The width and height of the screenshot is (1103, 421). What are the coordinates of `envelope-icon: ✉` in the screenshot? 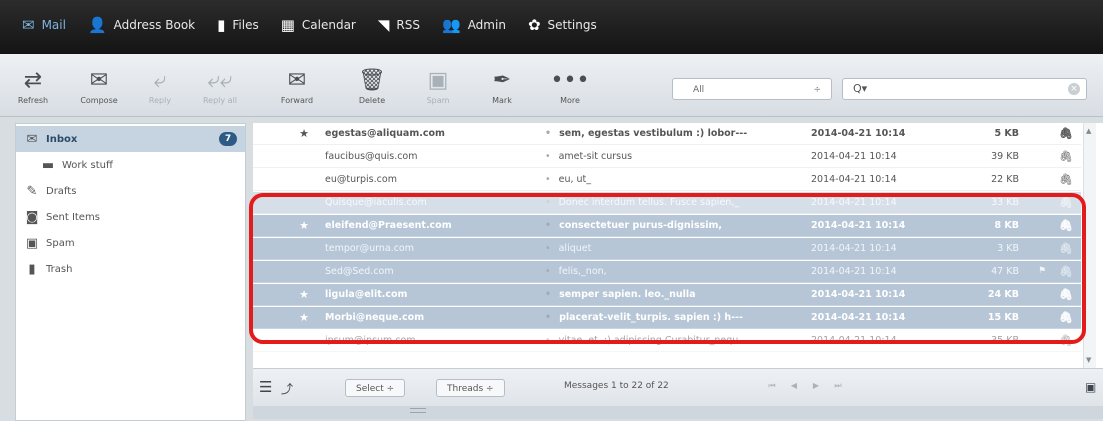 It's located at (28, 25).